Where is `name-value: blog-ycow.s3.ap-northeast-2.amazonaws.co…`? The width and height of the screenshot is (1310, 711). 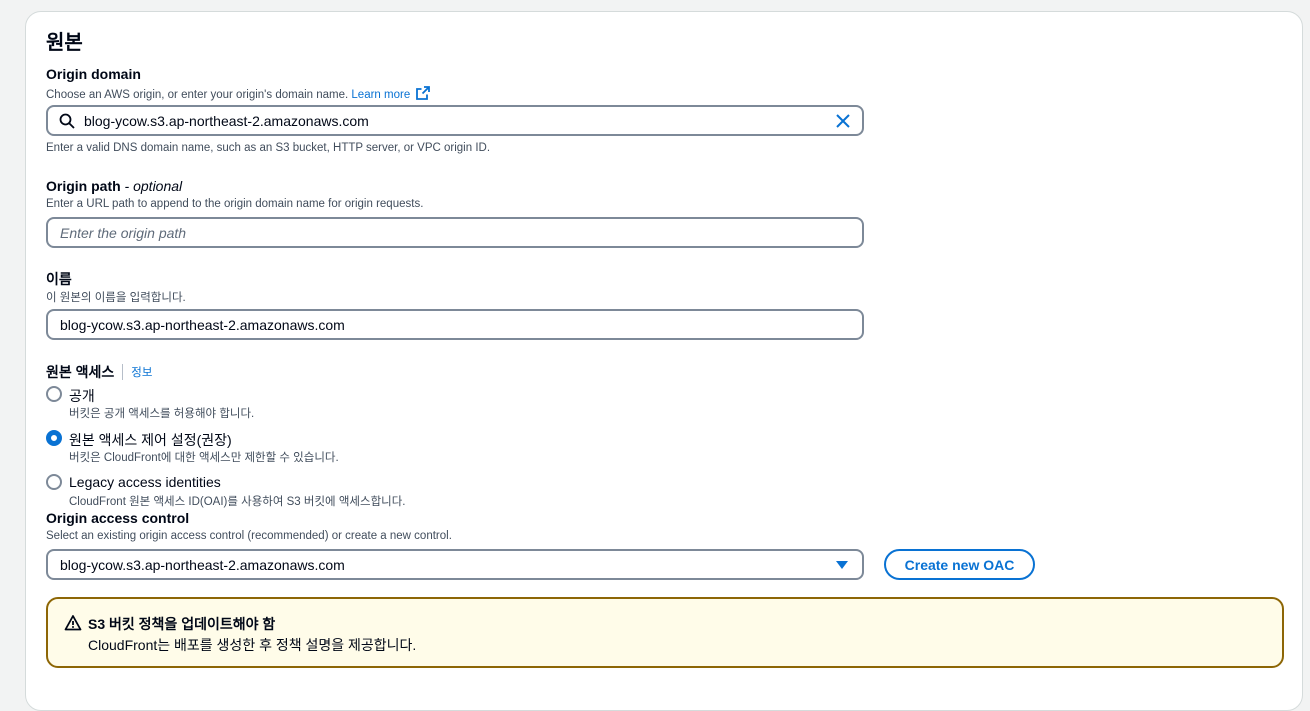 name-value: blog-ycow.s3.ap-northeast-2.amazonaws.co… is located at coordinates (202, 324).